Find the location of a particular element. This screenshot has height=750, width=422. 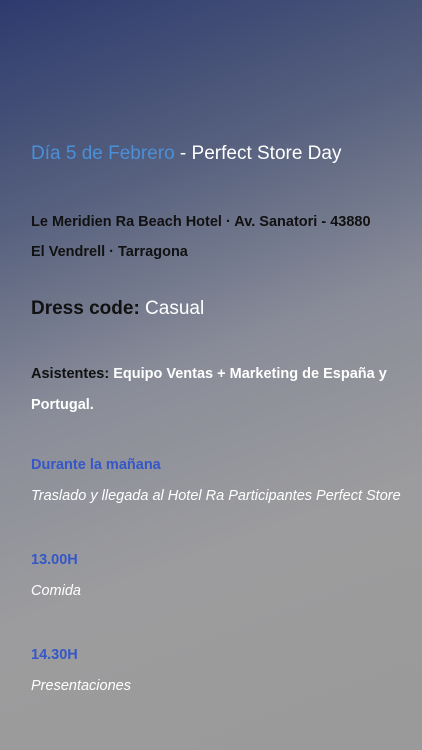

venue-line-2: El Vendrell · Tarragona is located at coordinates (109, 252).